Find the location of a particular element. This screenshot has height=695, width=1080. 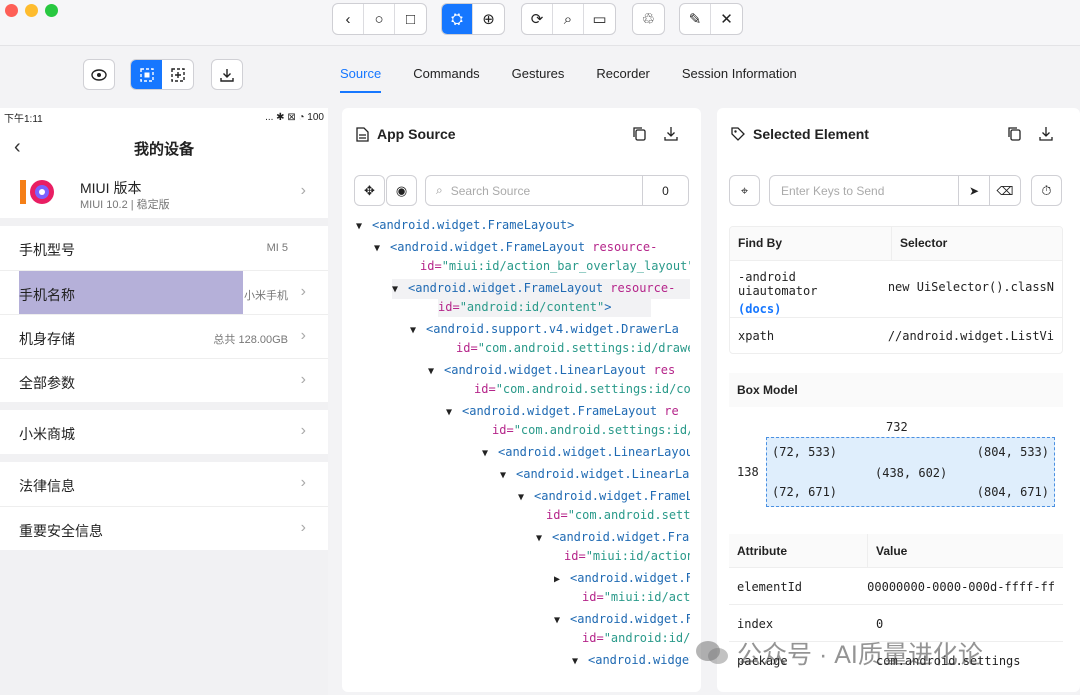

download-xml-icon is located at coordinates (671, 135).